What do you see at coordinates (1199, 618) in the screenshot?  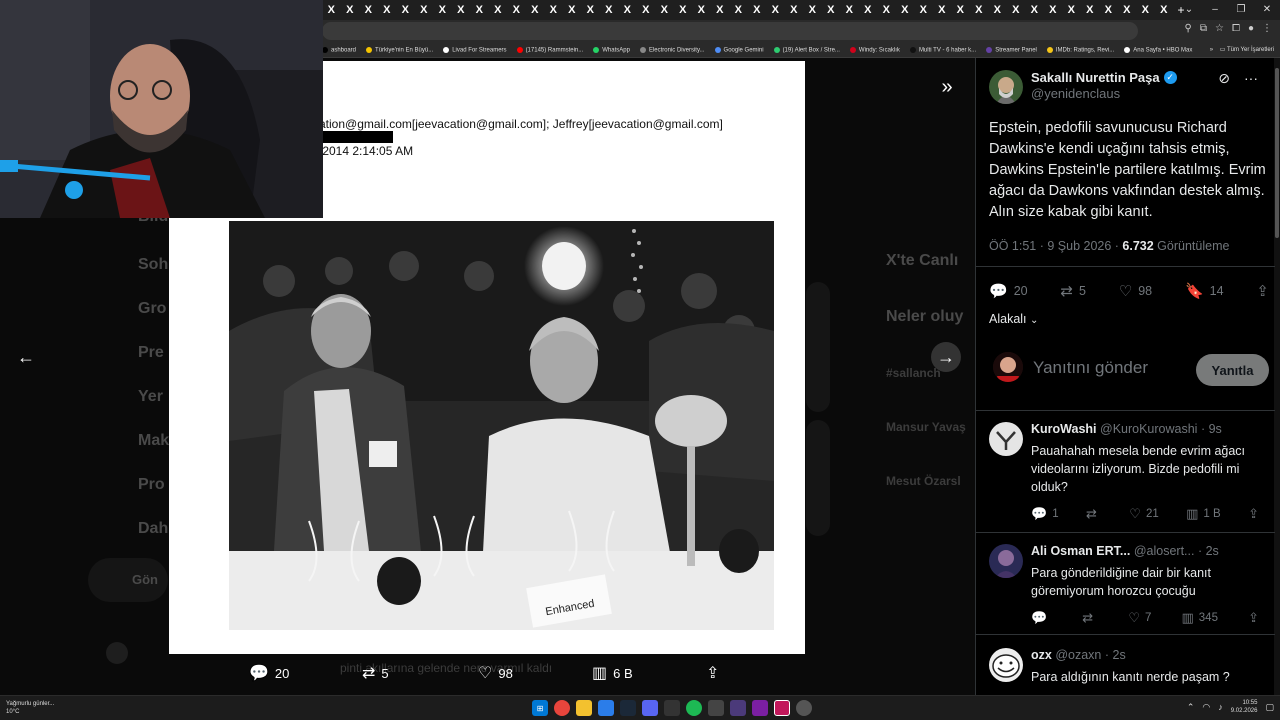 I see `views-button: ▥ 345` at bounding box center [1199, 618].